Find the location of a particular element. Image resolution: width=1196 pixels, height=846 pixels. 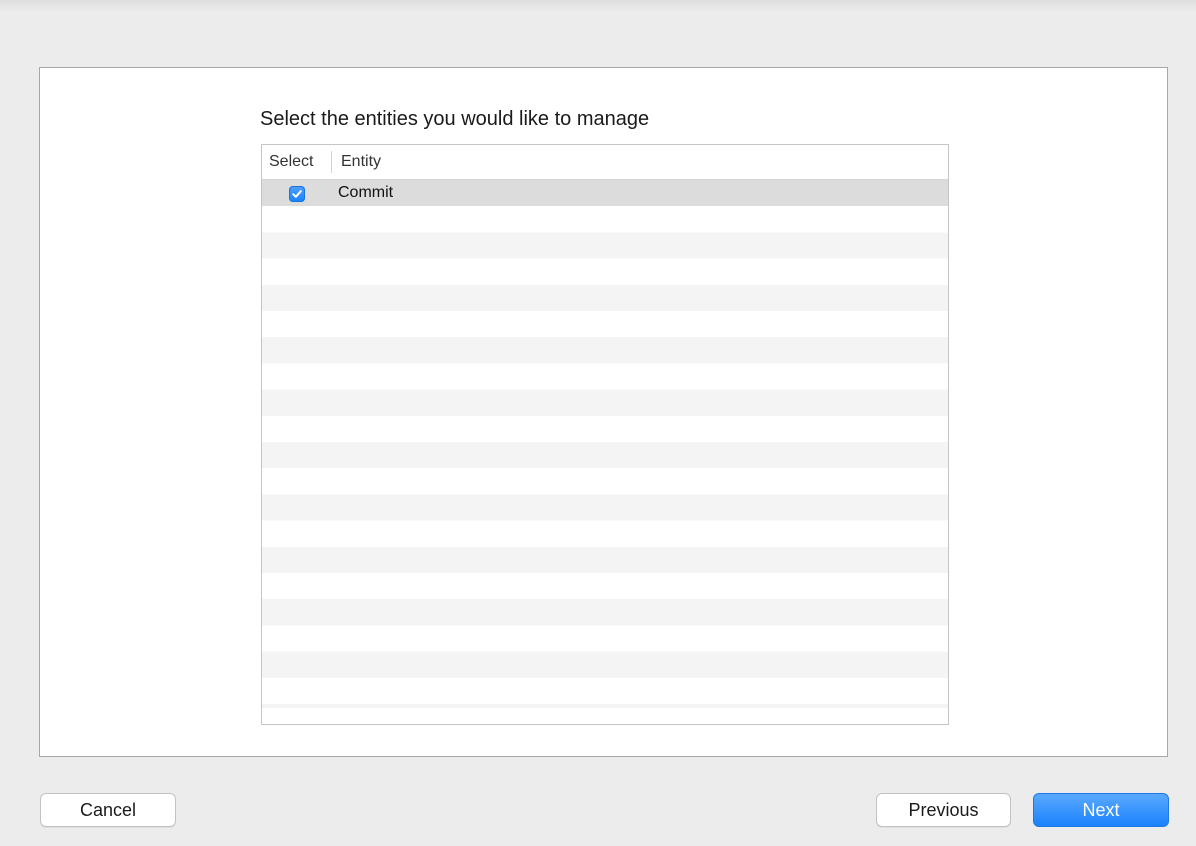

row-select-checkbox is located at coordinates (297, 194).